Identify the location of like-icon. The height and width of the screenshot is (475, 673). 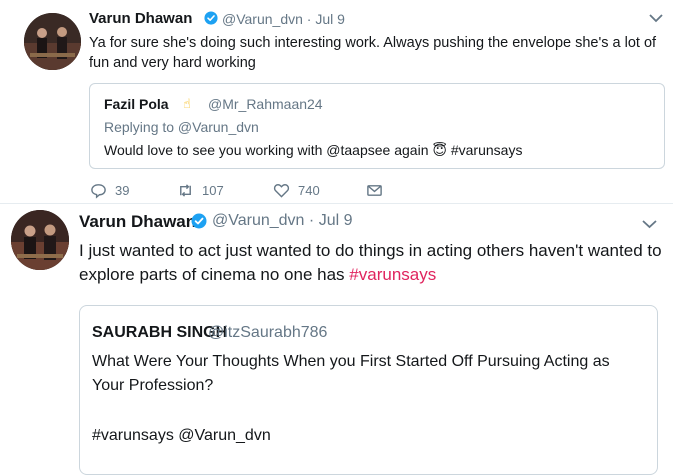
(281, 191).